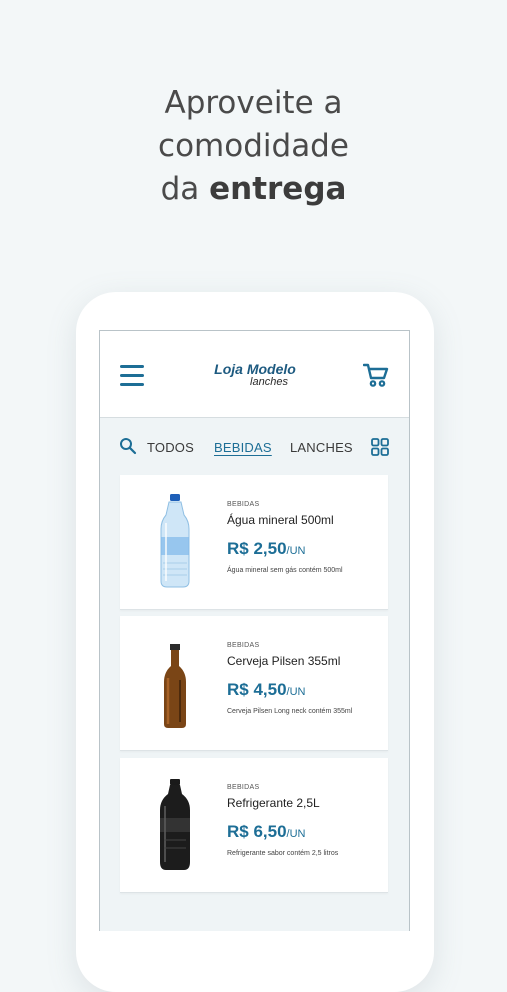 This screenshot has height=992, width=507. What do you see at coordinates (128, 446) in the screenshot?
I see `search-icon` at bounding box center [128, 446].